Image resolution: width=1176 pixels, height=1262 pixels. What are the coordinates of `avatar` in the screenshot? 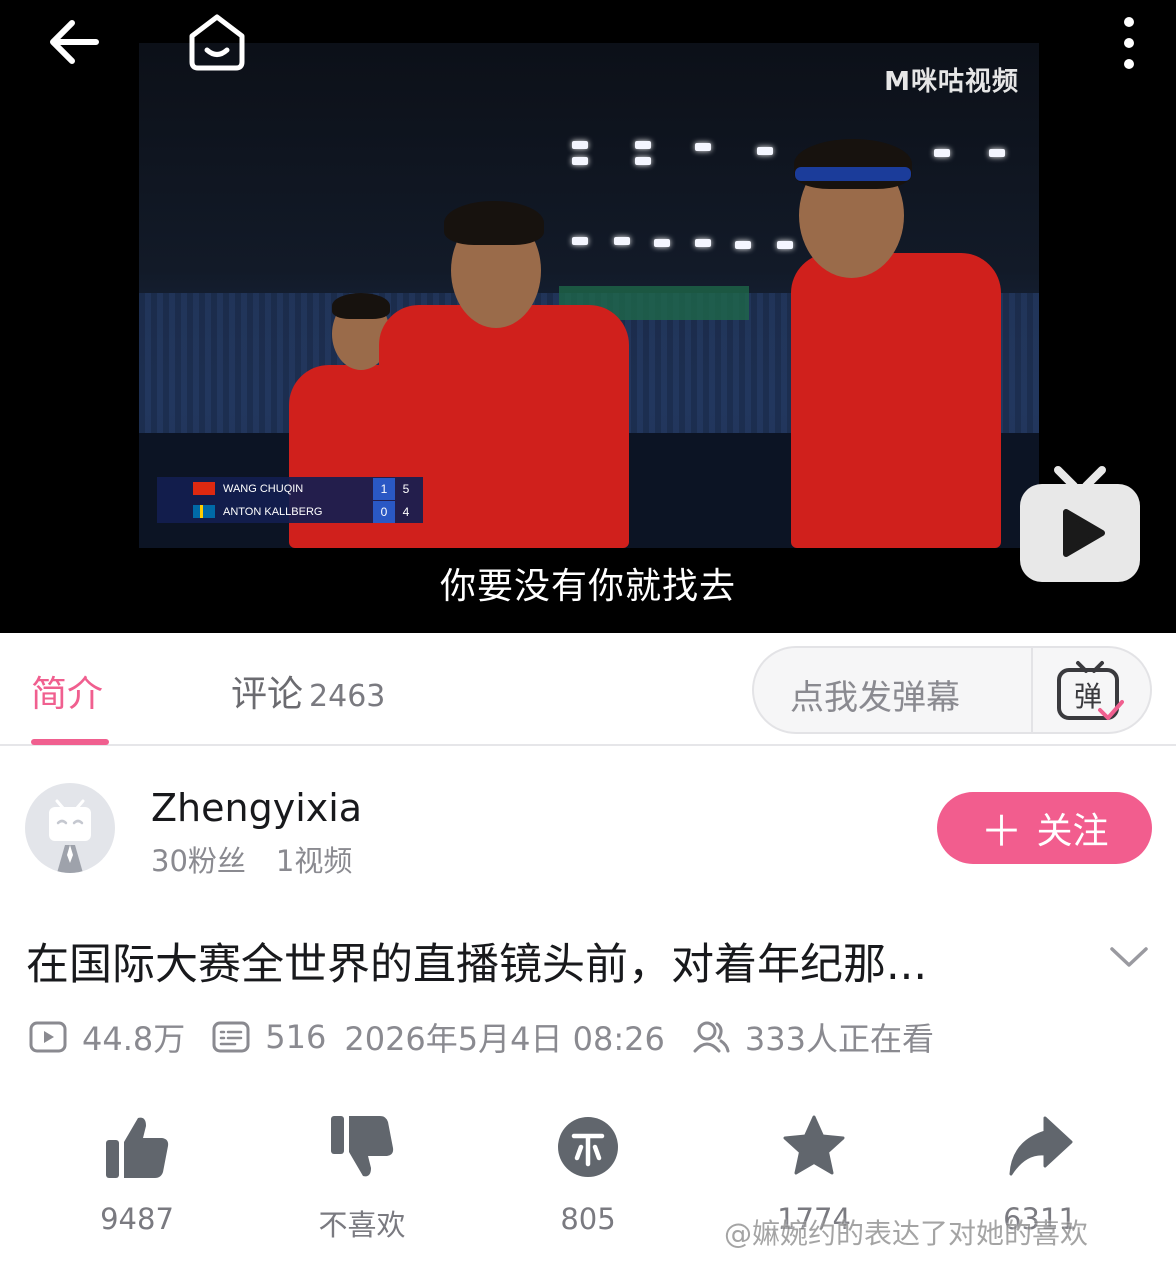 It's located at (70, 828).